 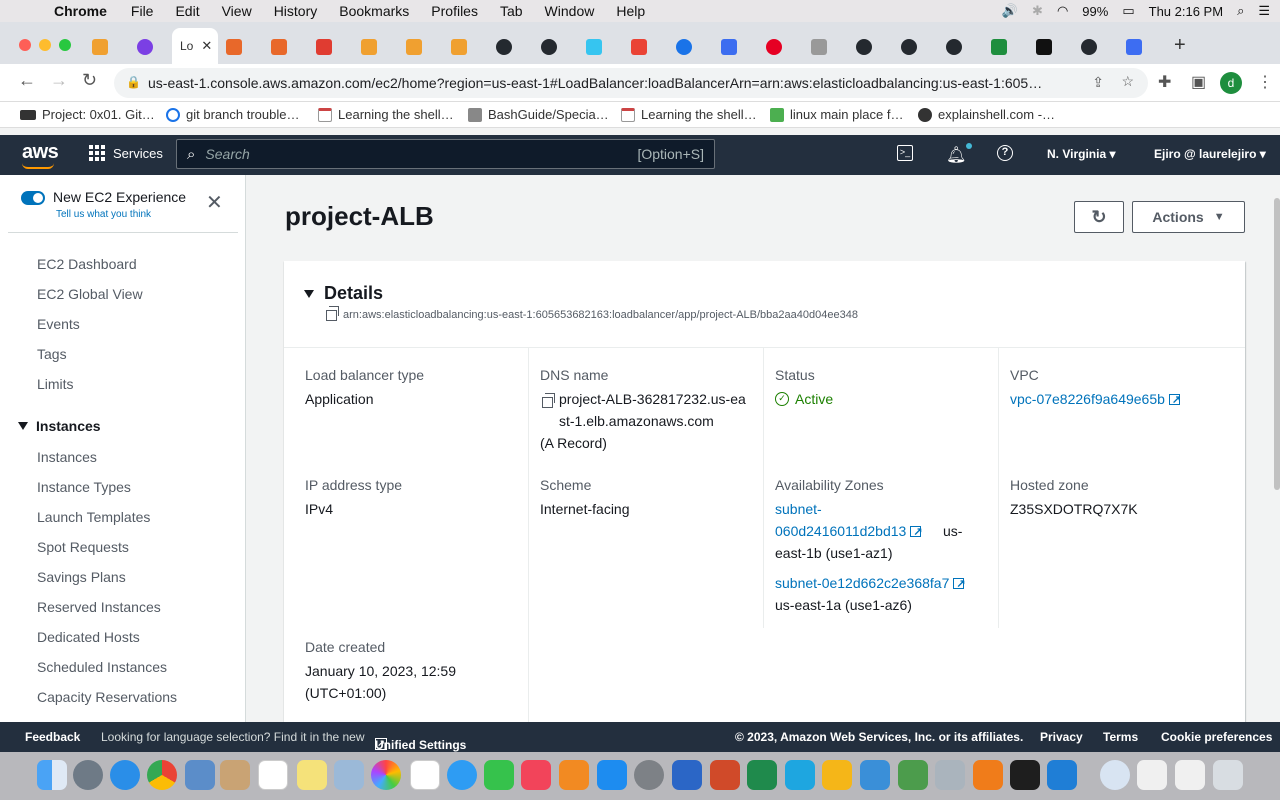 What do you see at coordinates (905, 153) in the screenshot?
I see `cloudshell-icon: >_` at bounding box center [905, 153].